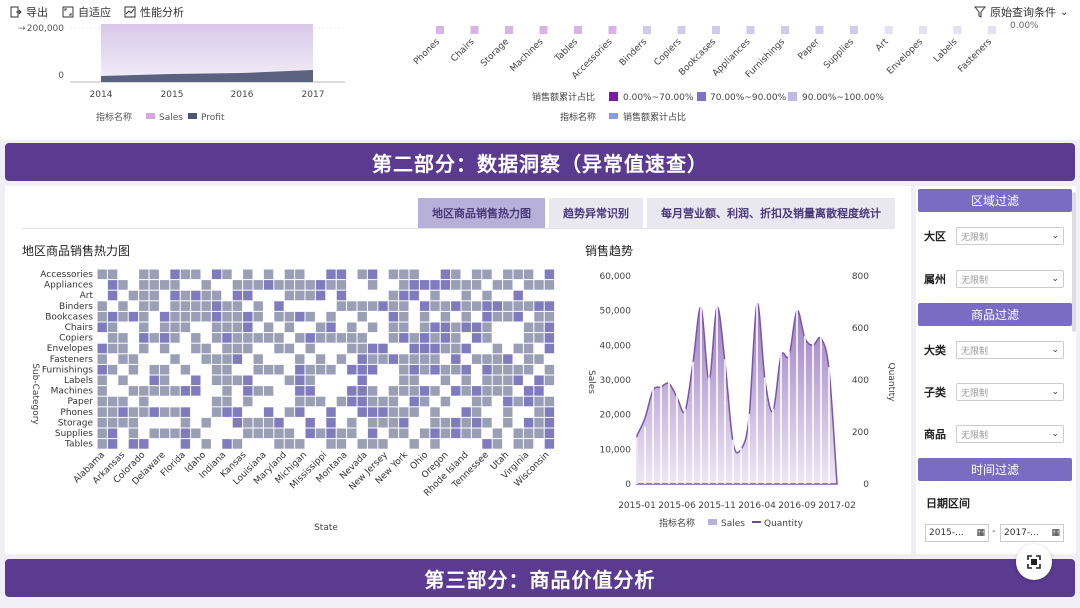 The image size is (1080, 608). What do you see at coordinates (1010, 350) in the screenshot?
I see `category-select: 无限制 ⌄` at bounding box center [1010, 350].